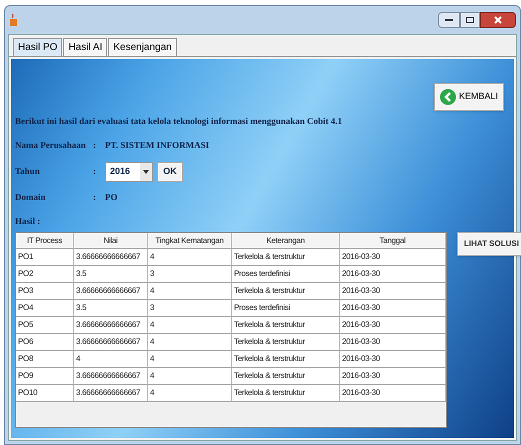 This screenshot has width=521, height=445. What do you see at coordinates (179, 121) in the screenshot?
I see `intro-text: Berikut ini hasil dari evaluasi tata kelola teknologi informasi menggunakan Cobit 4.1` at bounding box center [179, 121].